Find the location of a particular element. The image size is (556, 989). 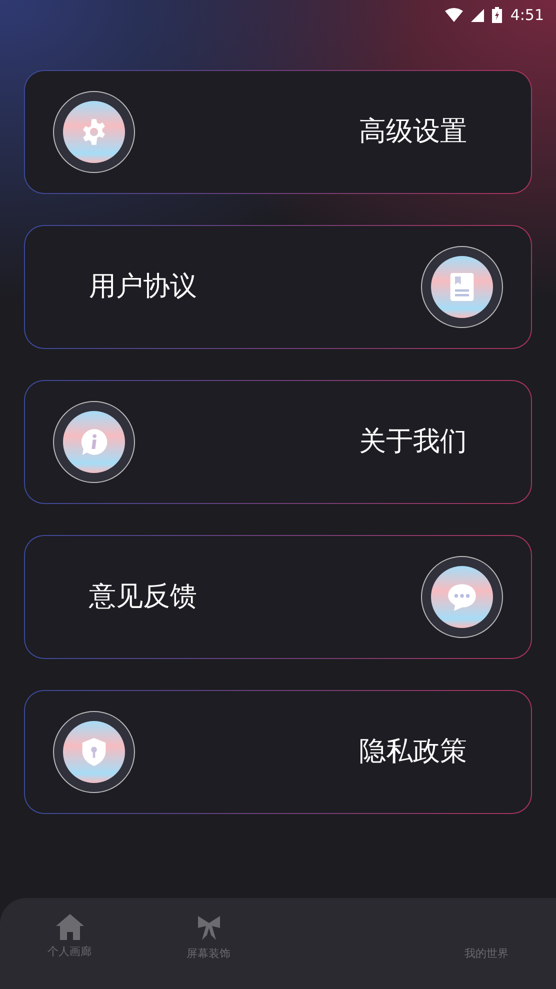

chat-icon is located at coordinates (462, 597).